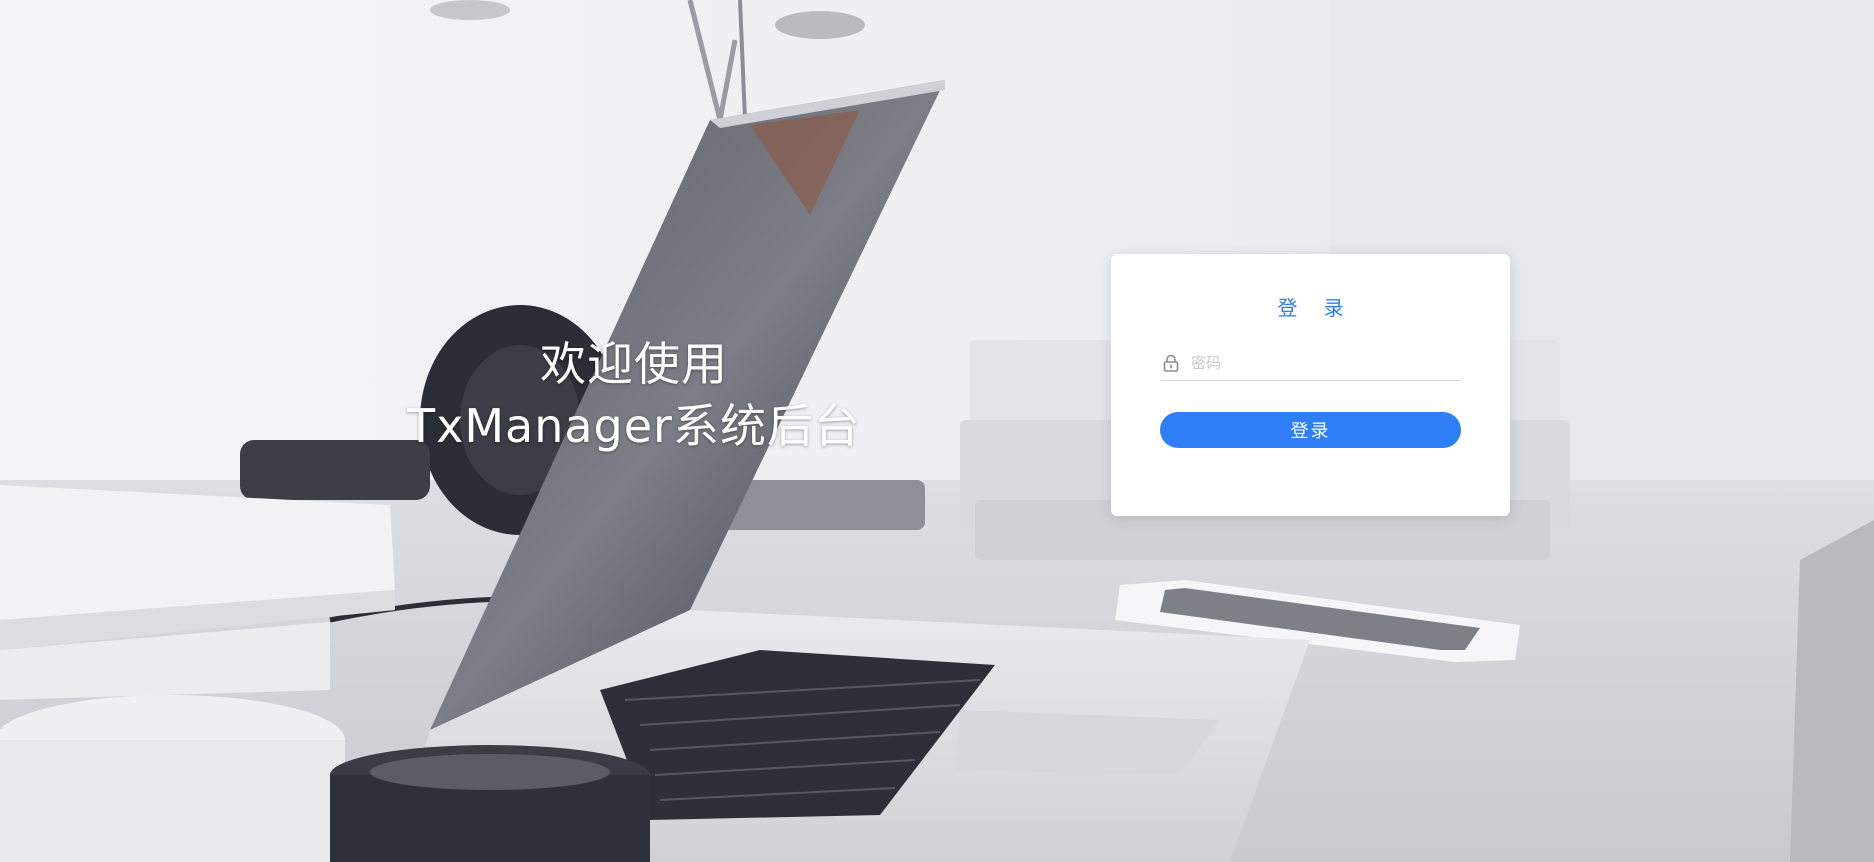 This screenshot has height=862, width=1874. I want to click on password-field, so click(1311, 363).